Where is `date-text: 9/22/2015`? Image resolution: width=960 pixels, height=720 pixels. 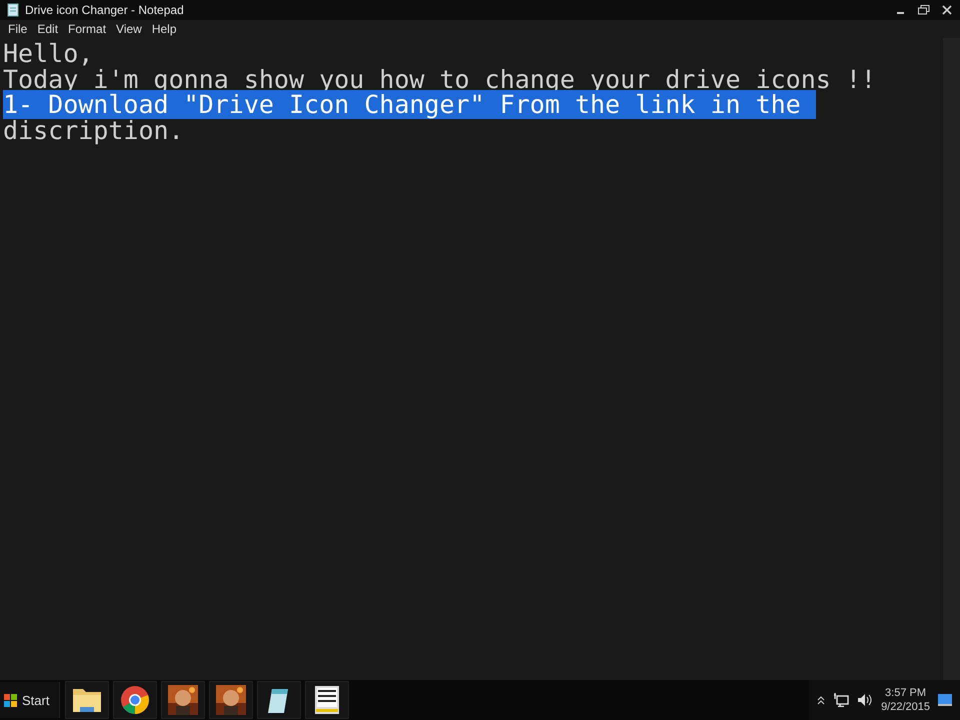
date-text: 9/22/2015 is located at coordinates (905, 707).